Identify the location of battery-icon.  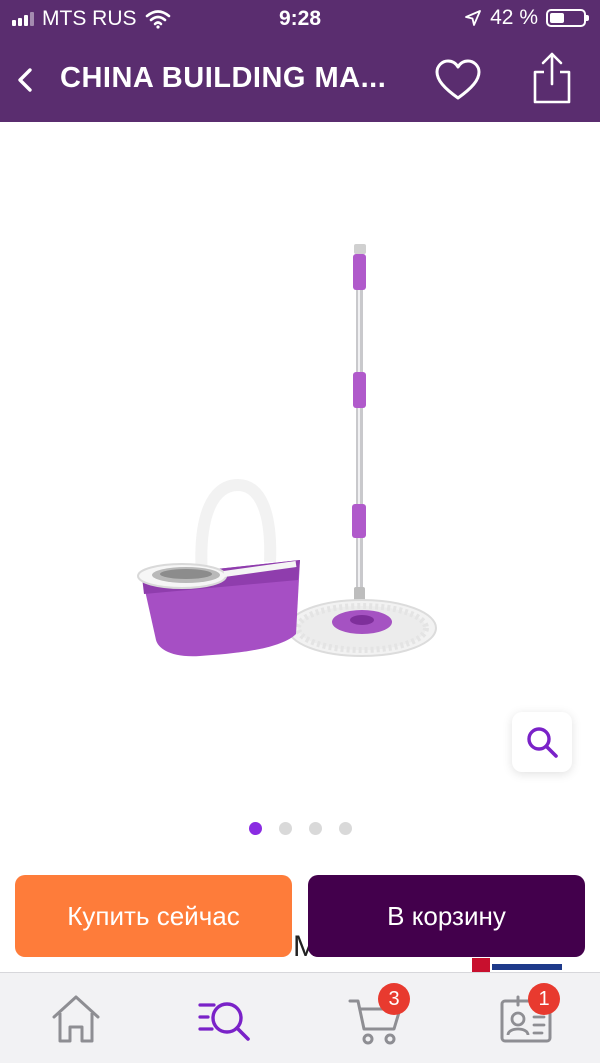
(567, 18).